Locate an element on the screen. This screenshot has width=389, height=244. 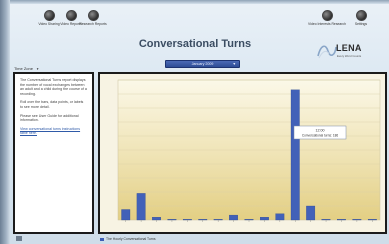
research-reports-icon is located at coordinates (93, 15).